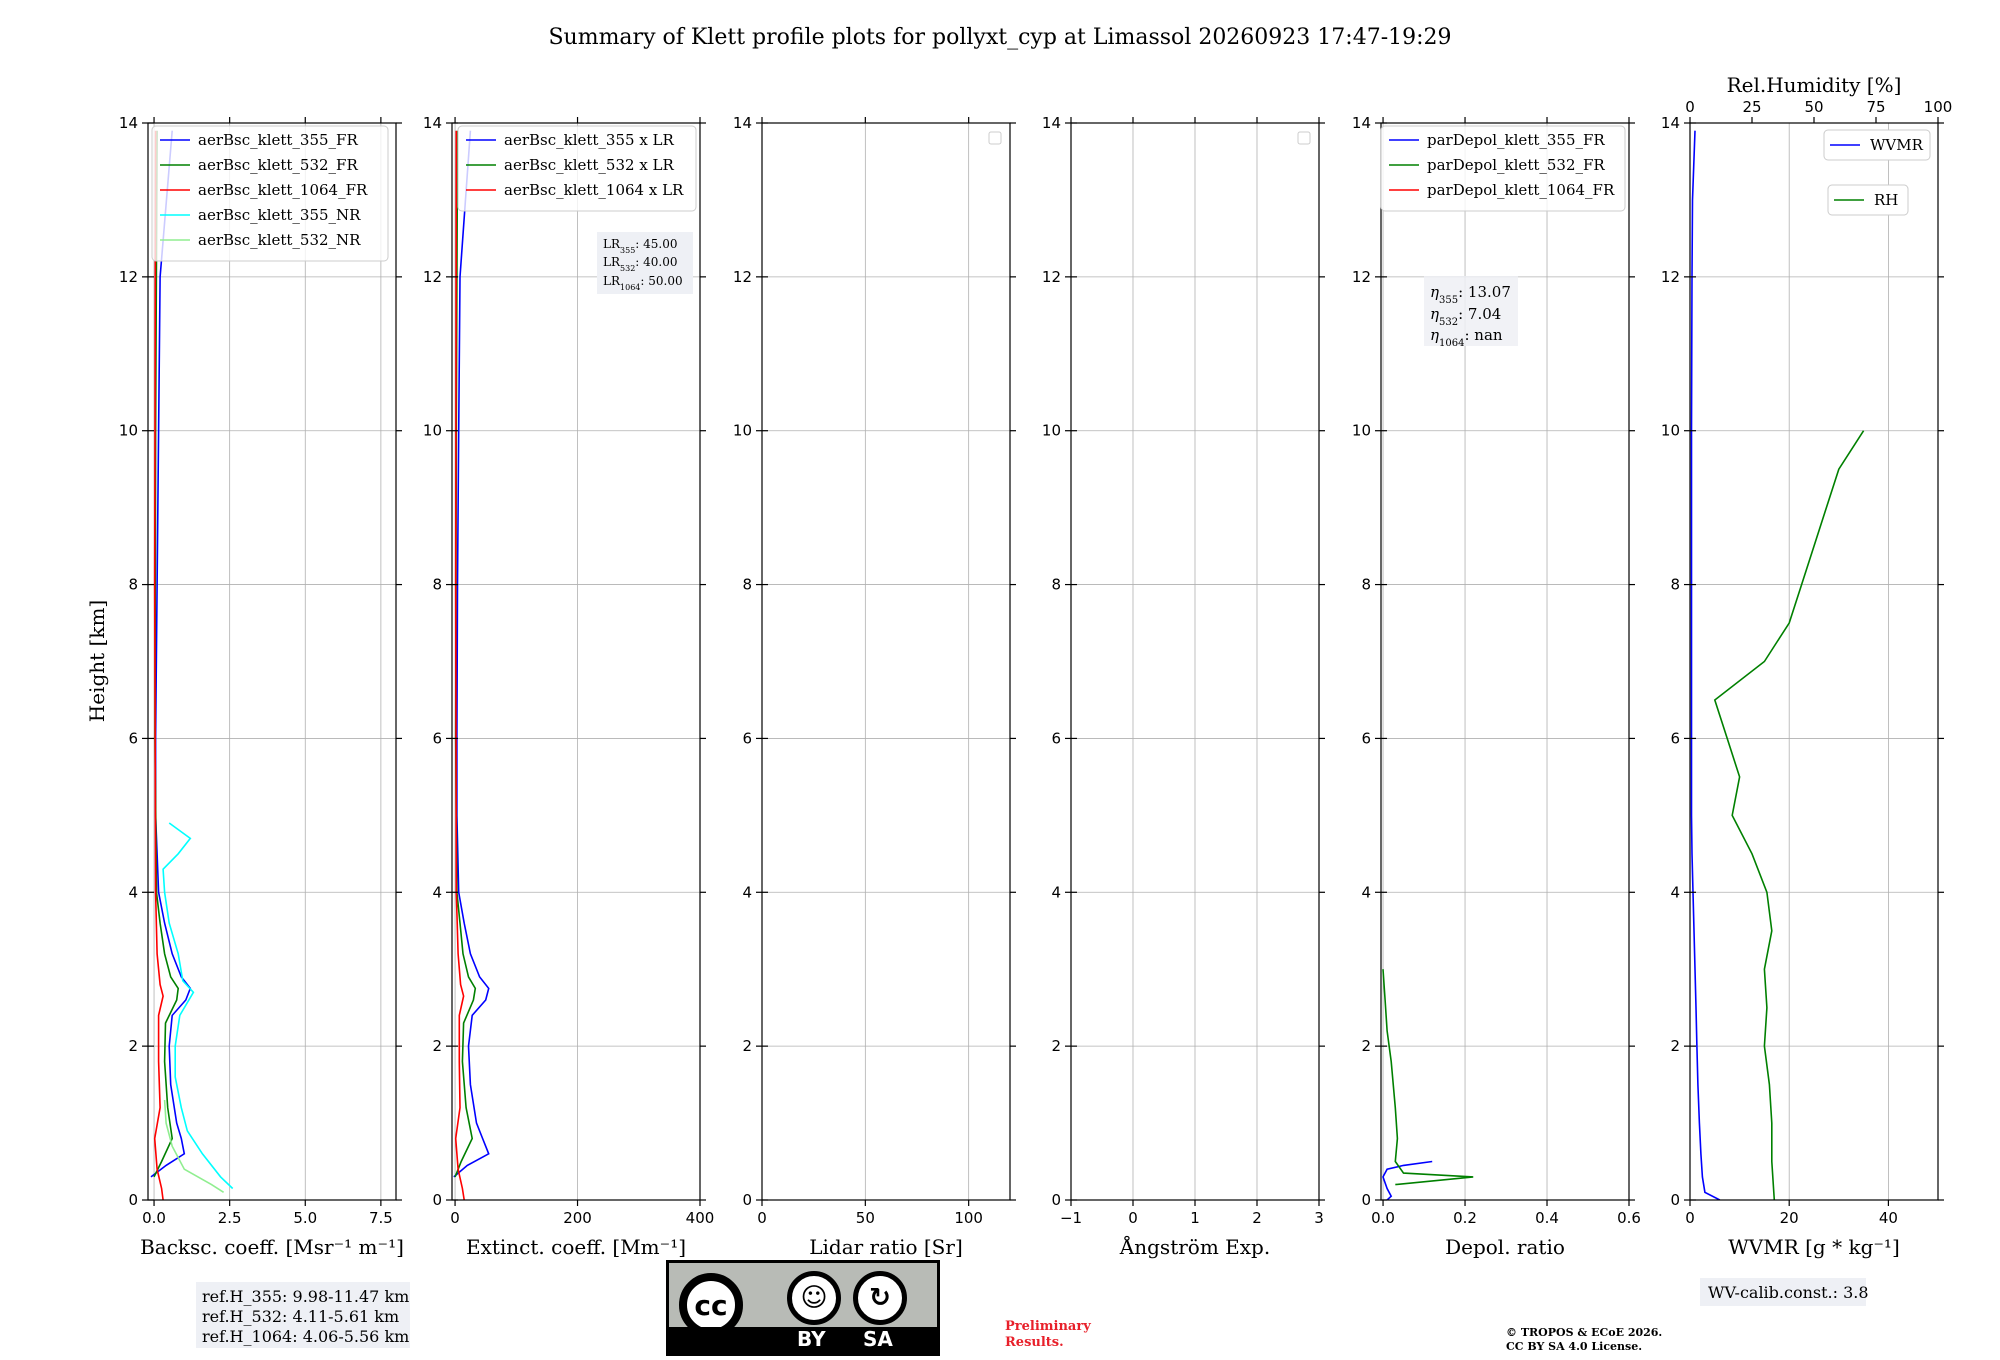 The width and height of the screenshot is (2000, 1360). Describe the element at coordinates (1629, 1218) in the screenshot. I see `x-tick-label: 0.6` at that location.